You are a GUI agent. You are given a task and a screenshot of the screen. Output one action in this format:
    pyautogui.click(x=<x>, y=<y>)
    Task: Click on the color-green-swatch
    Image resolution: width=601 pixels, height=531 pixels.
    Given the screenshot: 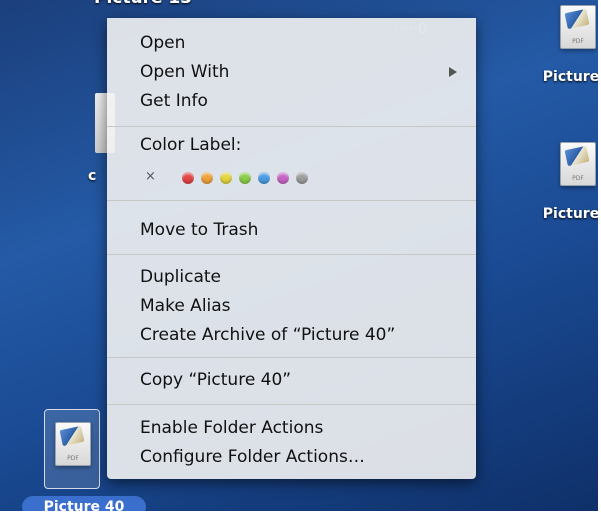 What is the action you would take?
    pyautogui.click(x=245, y=178)
    